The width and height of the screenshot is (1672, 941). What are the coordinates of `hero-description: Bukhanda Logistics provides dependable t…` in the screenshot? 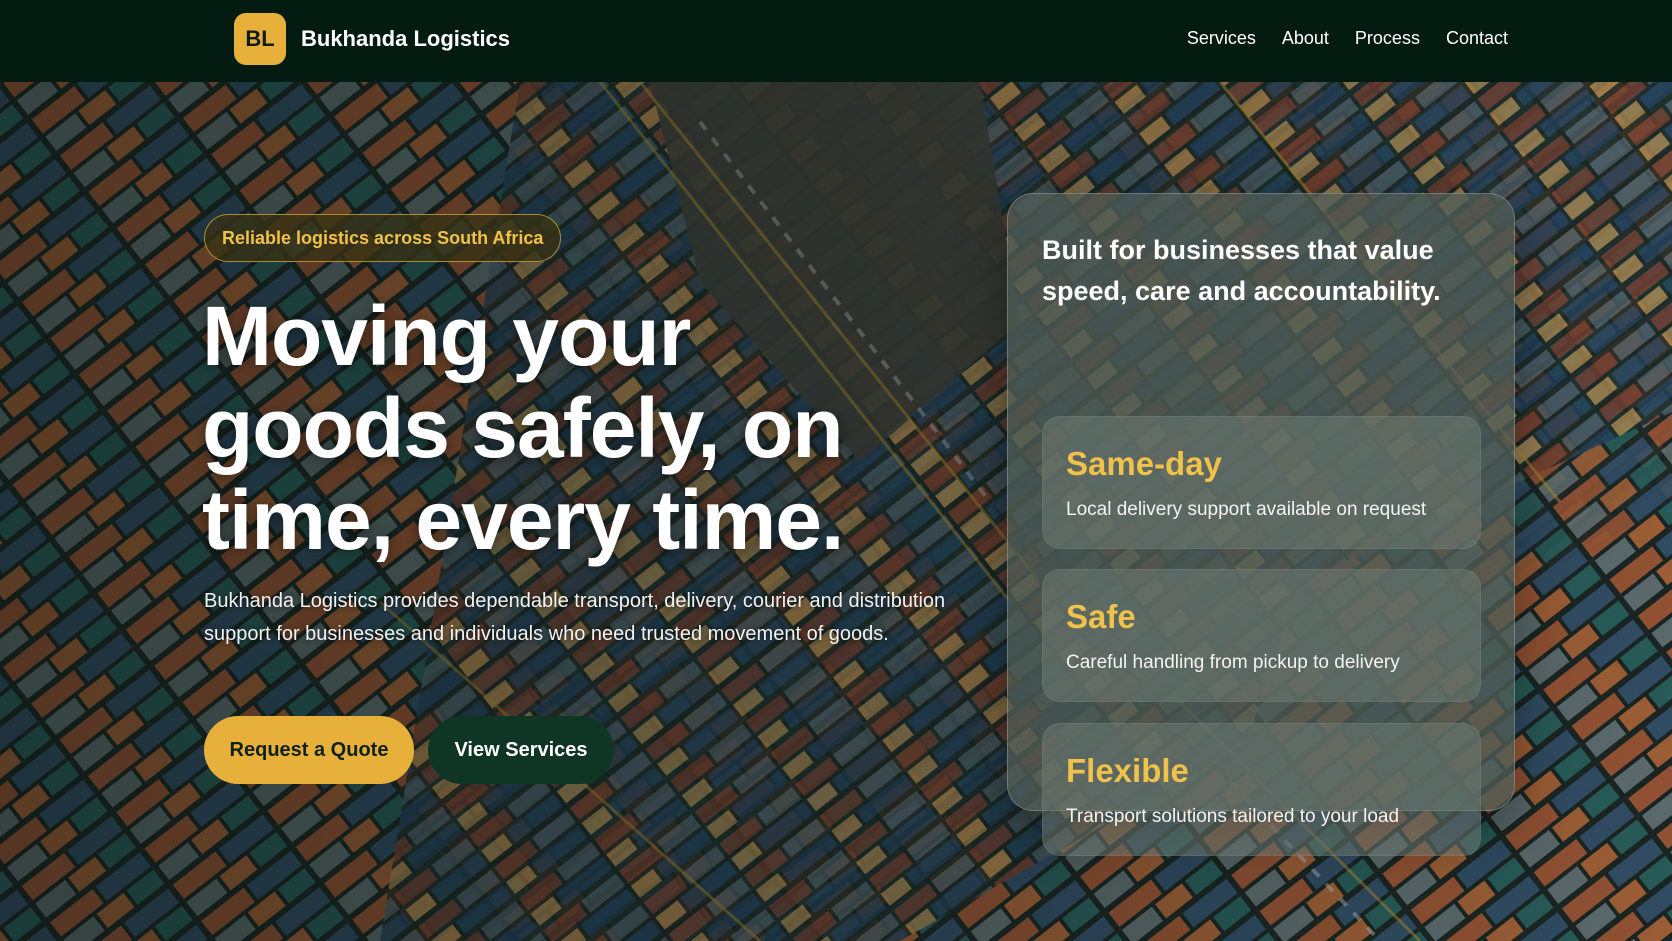 It's located at (575, 617).